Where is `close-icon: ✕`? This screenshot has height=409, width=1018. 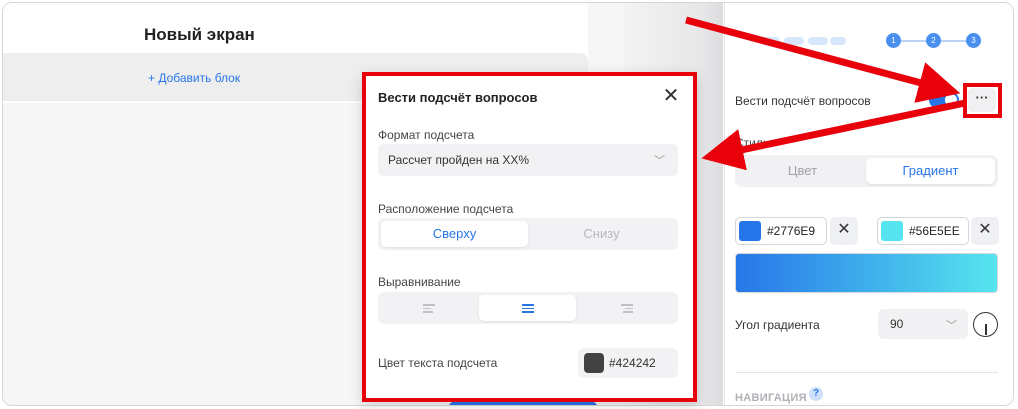
close-icon: ✕ is located at coordinates (671, 96).